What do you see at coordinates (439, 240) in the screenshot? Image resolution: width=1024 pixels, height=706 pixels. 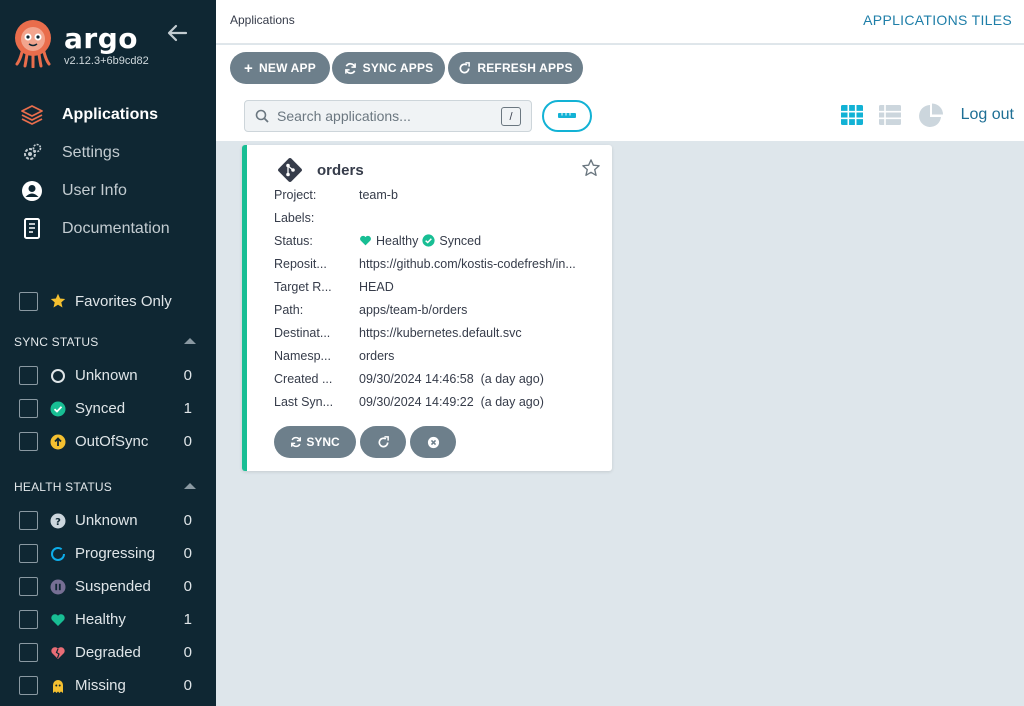 I see `detail-row-status: Status: Healthy Synced` at bounding box center [439, 240].